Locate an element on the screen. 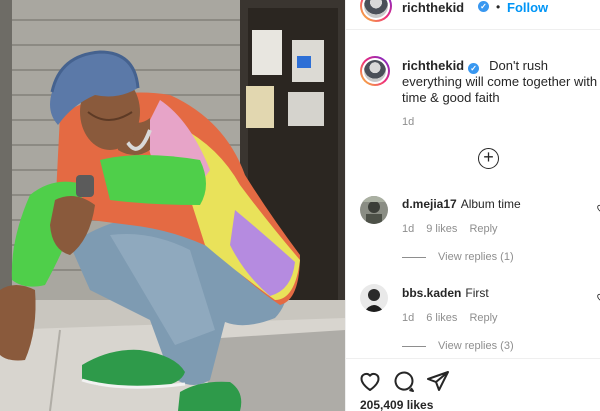  view-replies-label: View replies (3) is located at coordinates (476, 346).